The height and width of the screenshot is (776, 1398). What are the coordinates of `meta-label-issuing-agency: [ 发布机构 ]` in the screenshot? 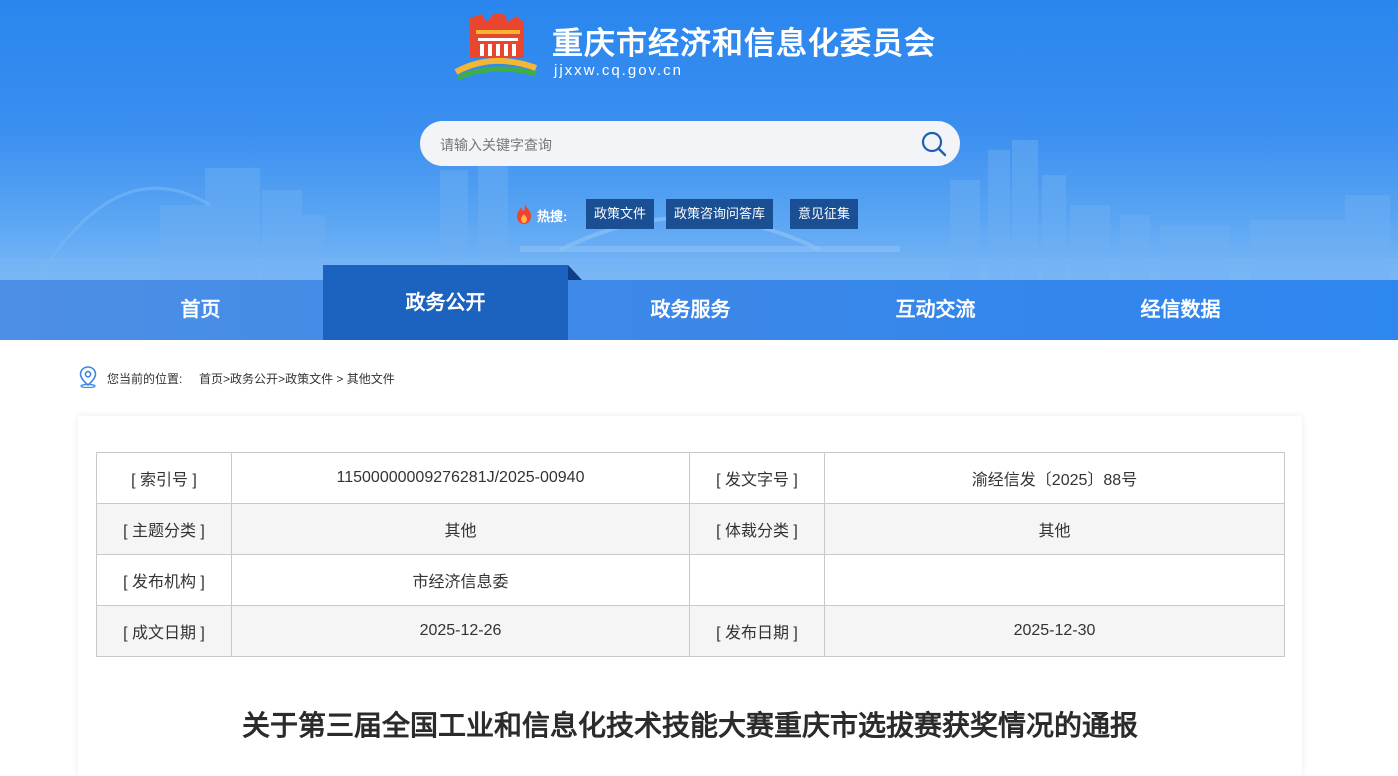 It's located at (164, 580).